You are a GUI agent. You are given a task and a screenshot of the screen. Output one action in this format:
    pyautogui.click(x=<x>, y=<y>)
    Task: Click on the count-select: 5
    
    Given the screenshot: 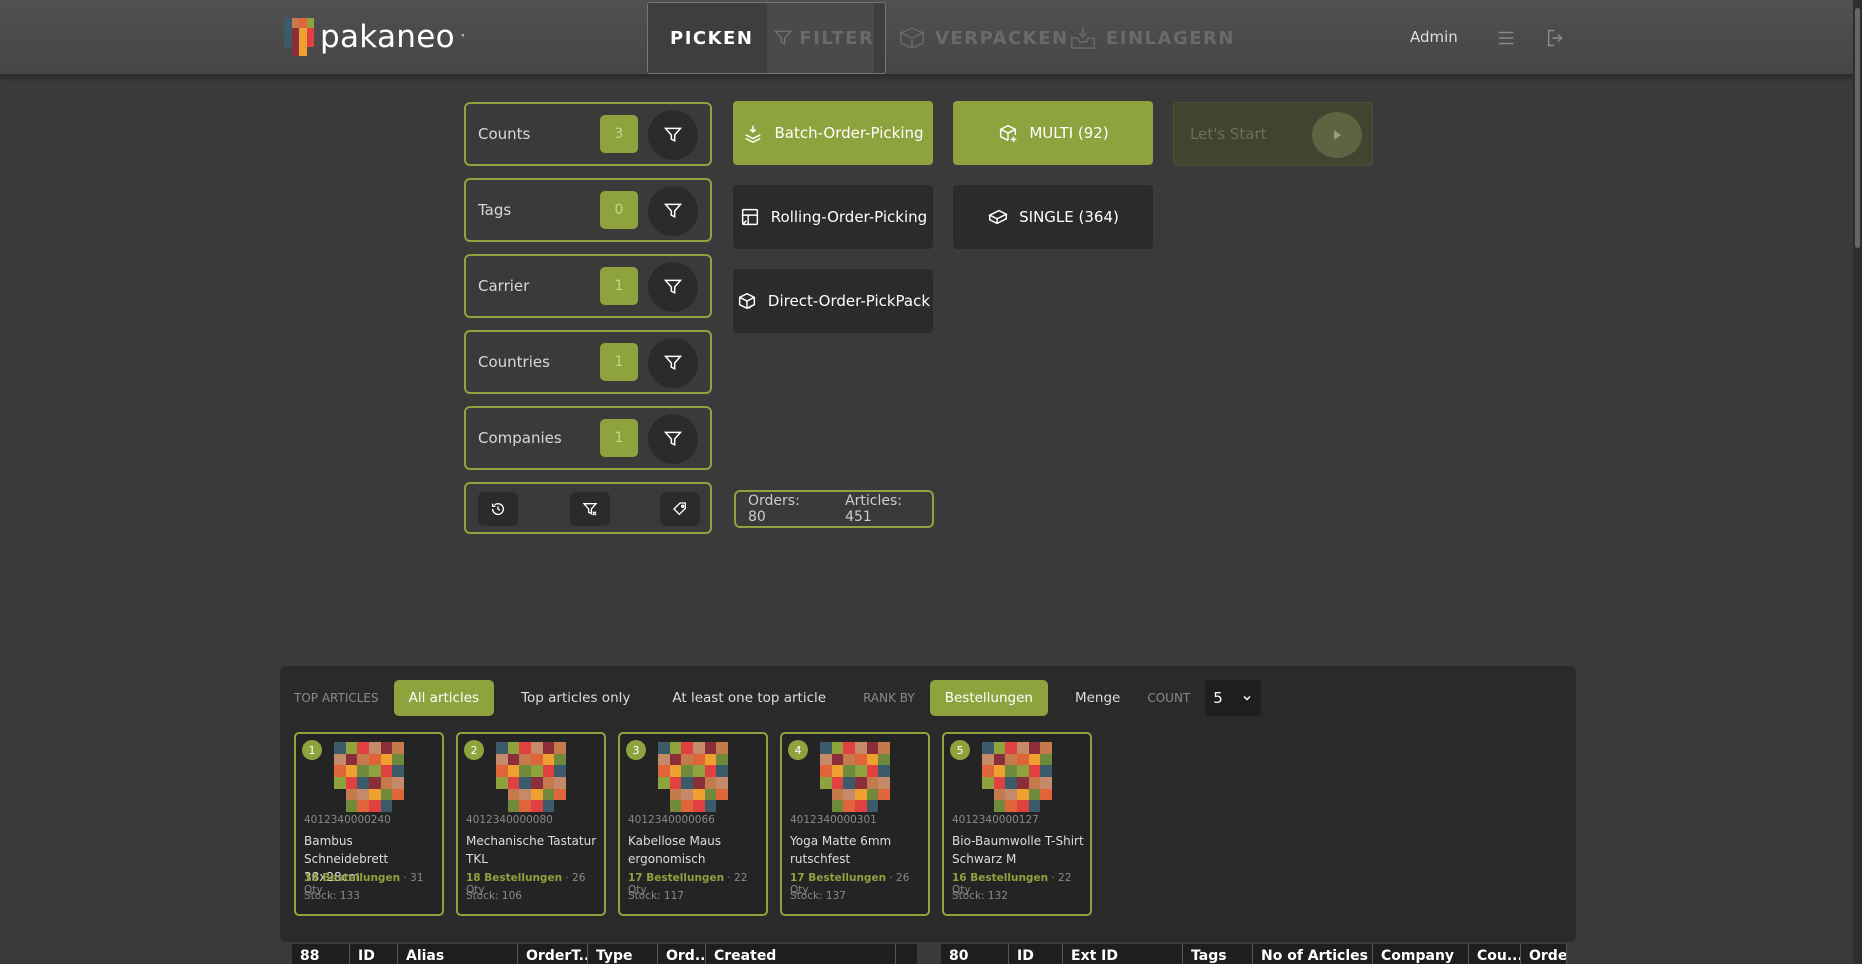 What is the action you would take?
    pyautogui.click(x=1233, y=698)
    